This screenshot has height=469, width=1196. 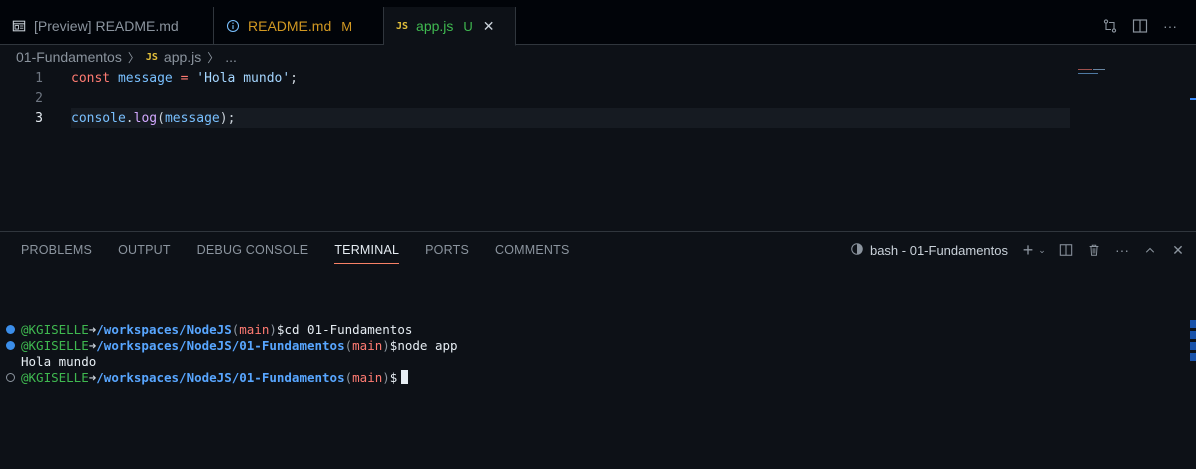 What do you see at coordinates (1094, 250) in the screenshot?
I see `trash-icon` at bounding box center [1094, 250].